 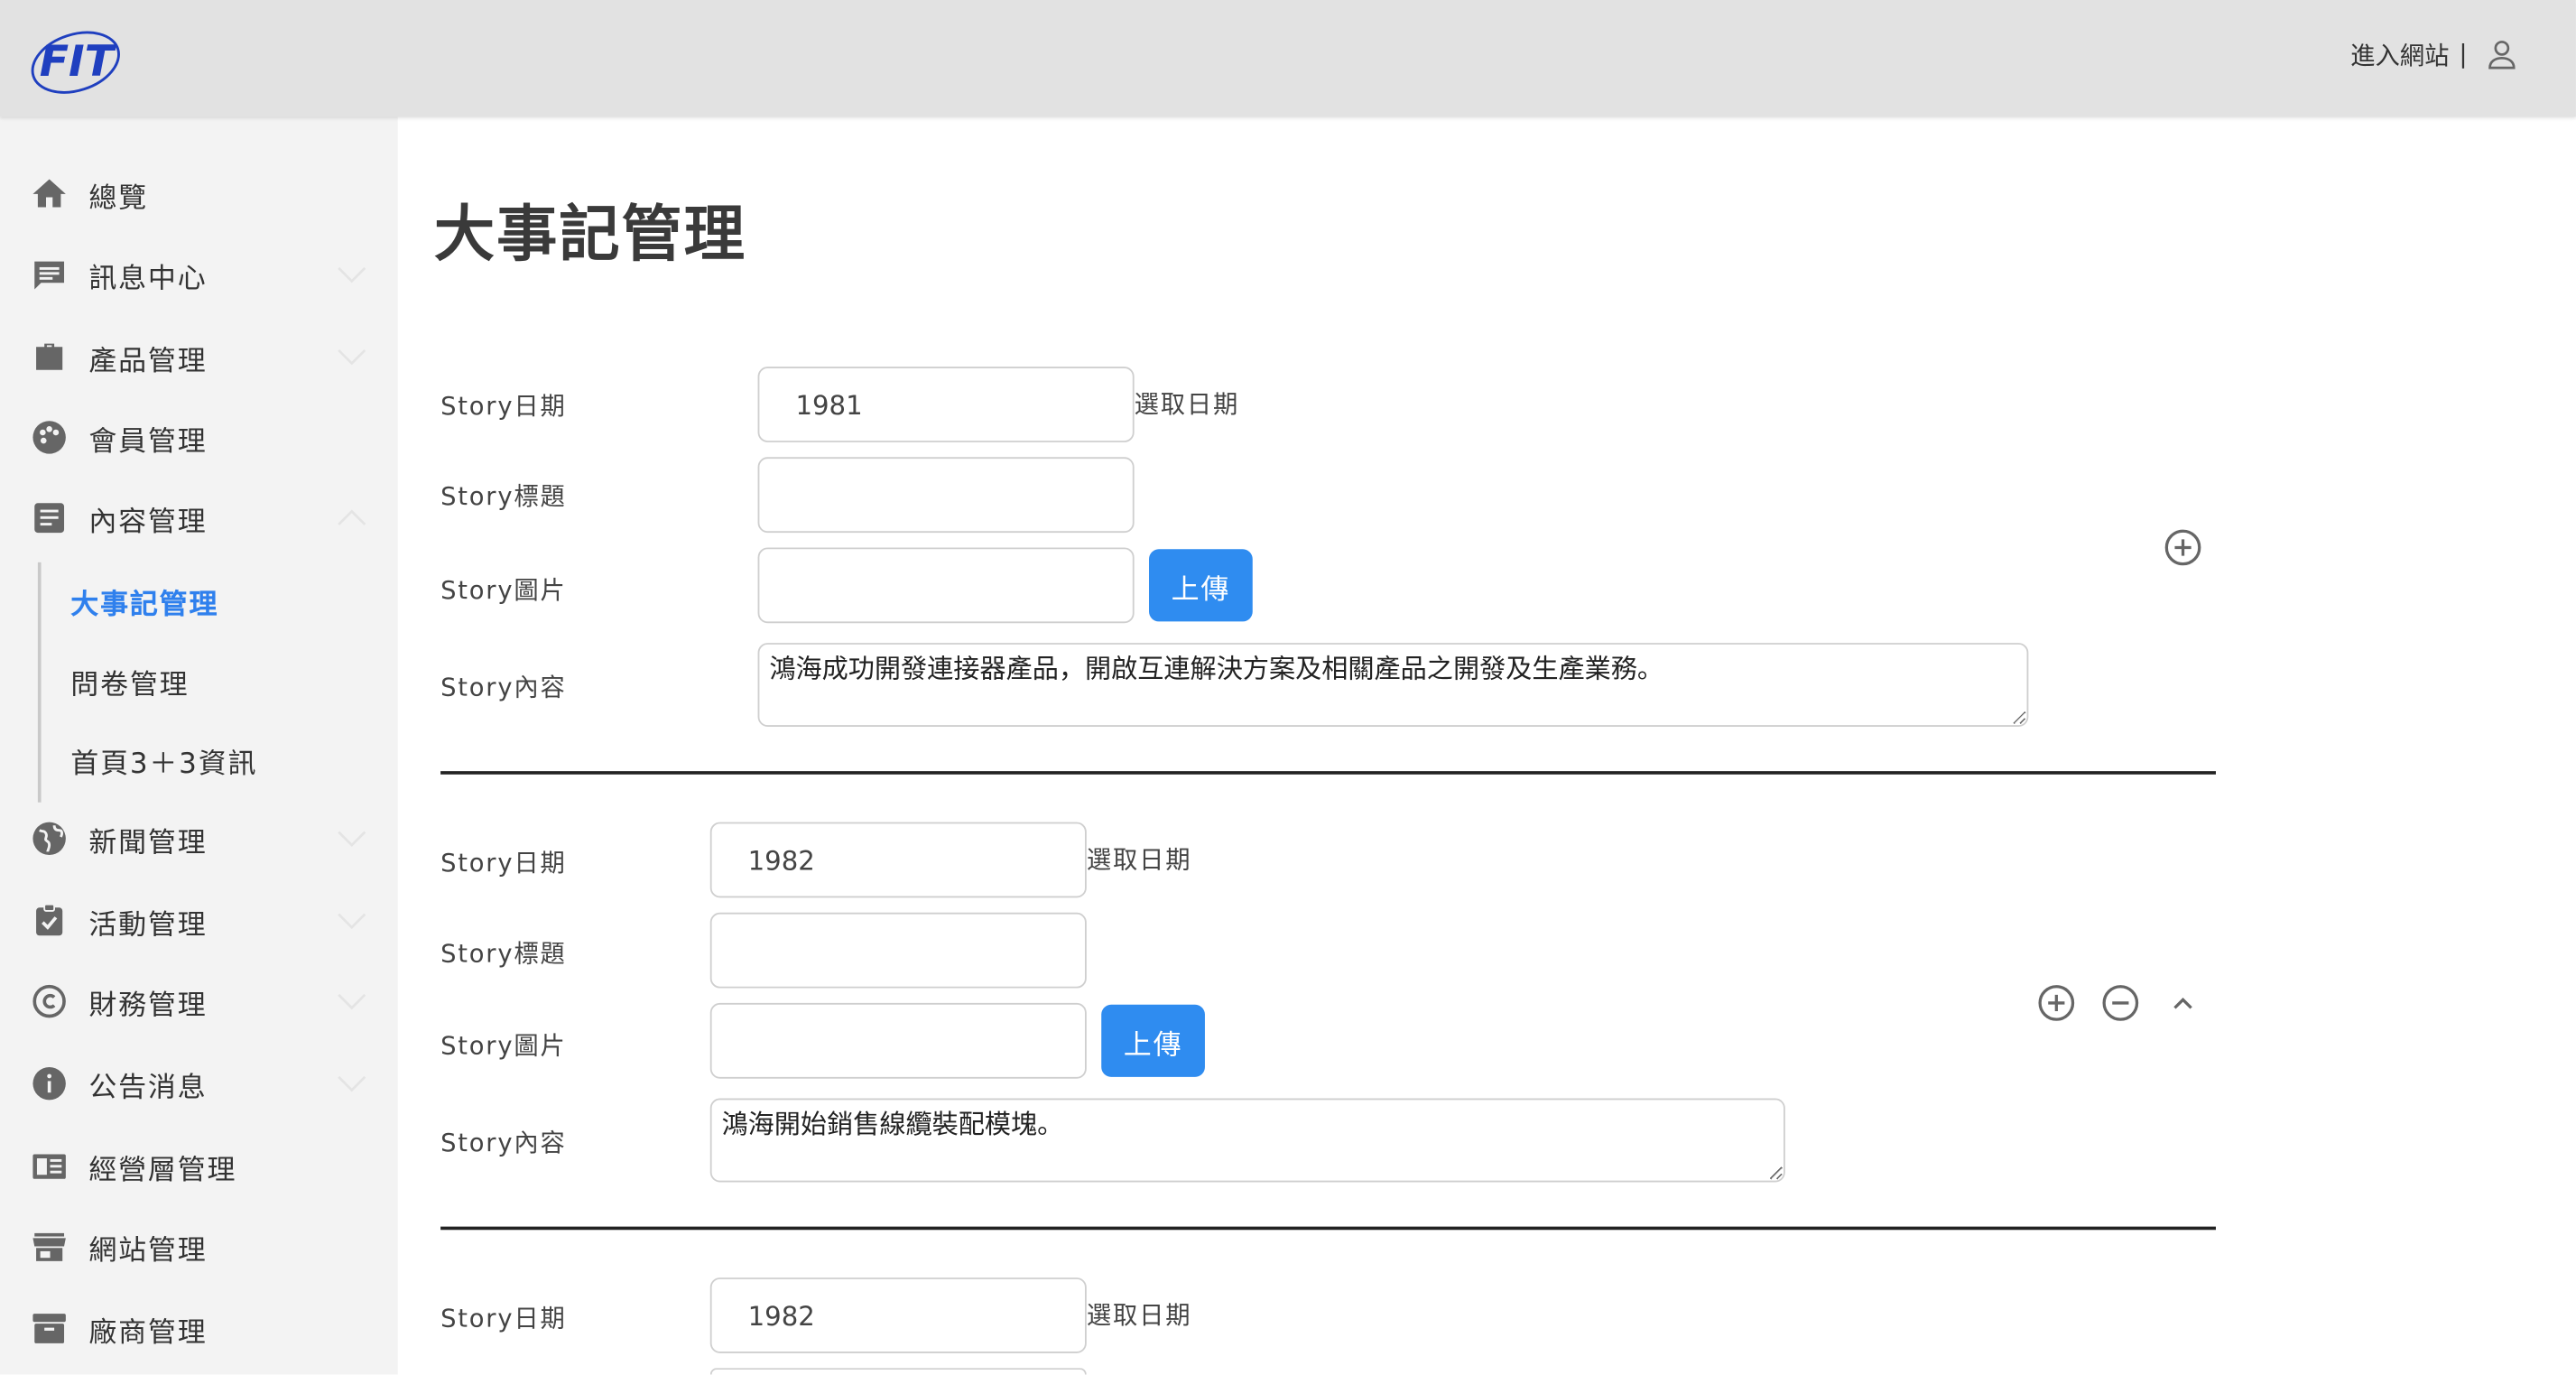 What do you see at coordinates (148, 522) in the screenshot?
I see `sidebar-item-label: 內容管理` at bounding box center [148, 522].